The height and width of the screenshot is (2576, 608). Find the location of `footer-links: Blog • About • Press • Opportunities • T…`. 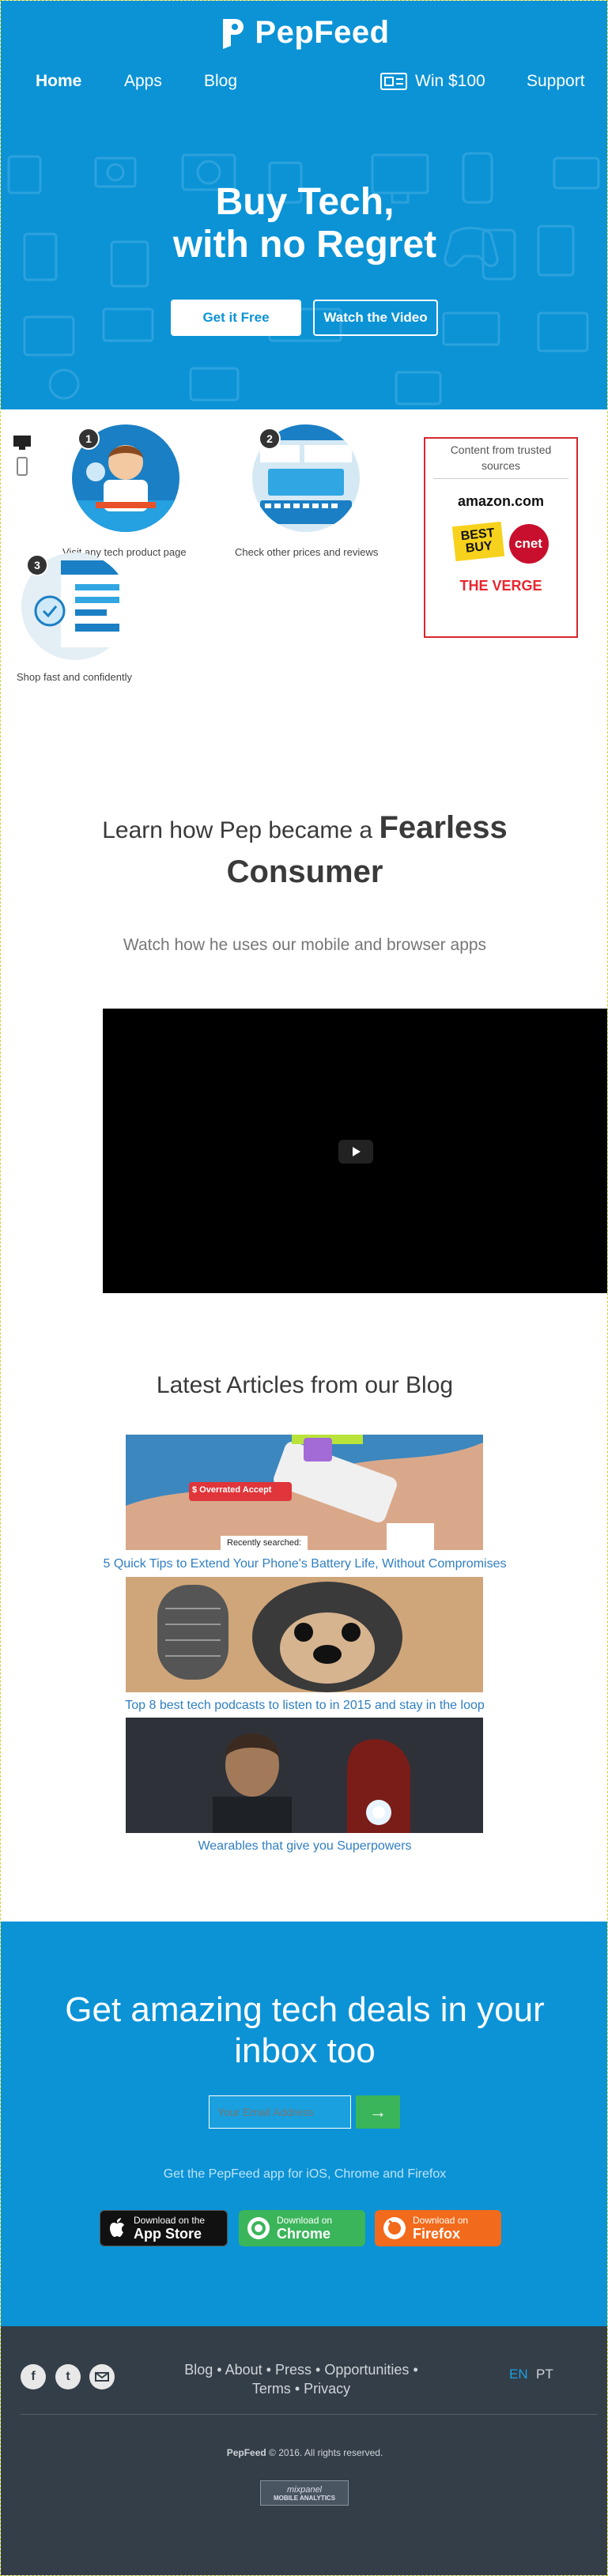

footer-links: Blog • About • Press • Opportunities • T… is located at coordinates (301, 2379).